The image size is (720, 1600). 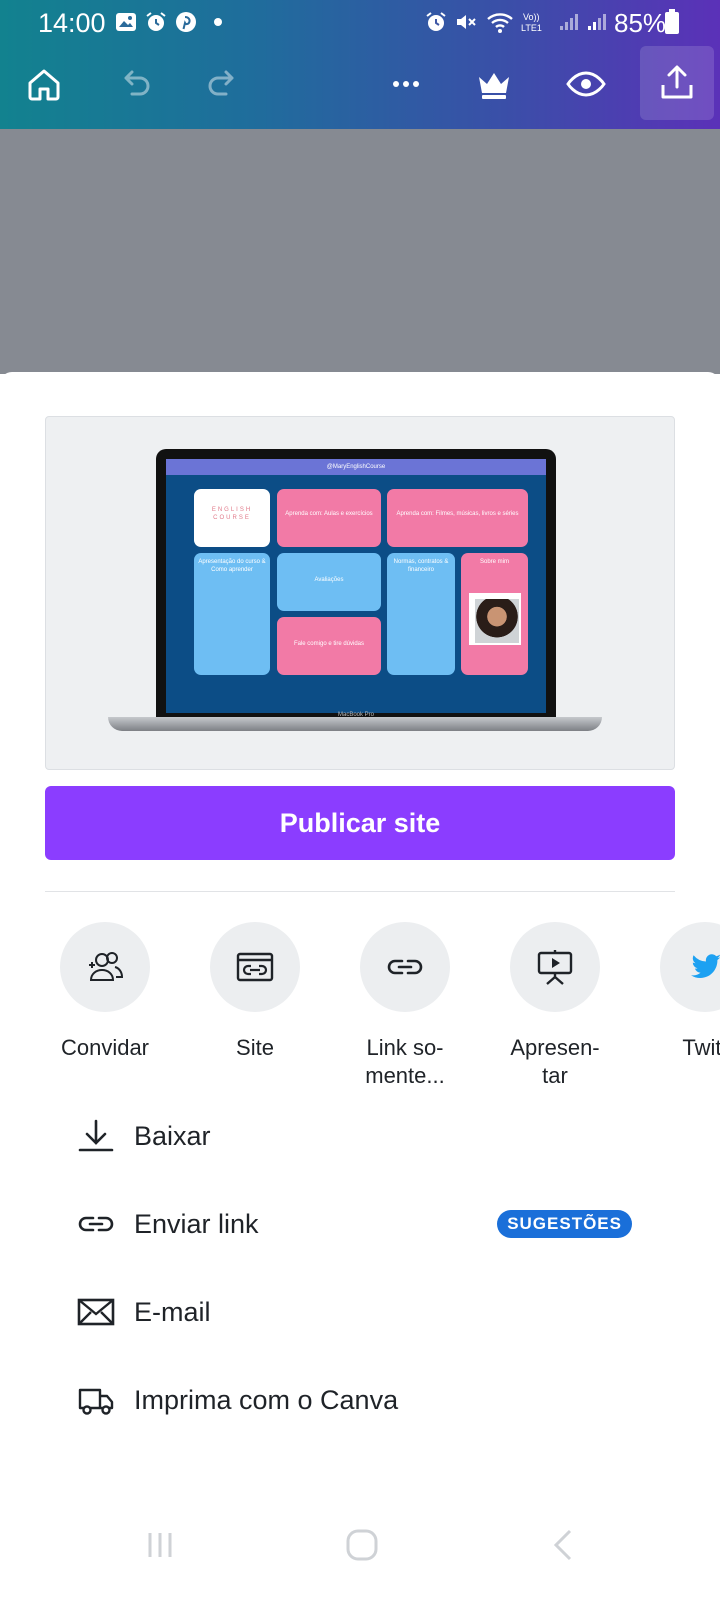 I want to click on crown-icon, so click(x=494, y=86).